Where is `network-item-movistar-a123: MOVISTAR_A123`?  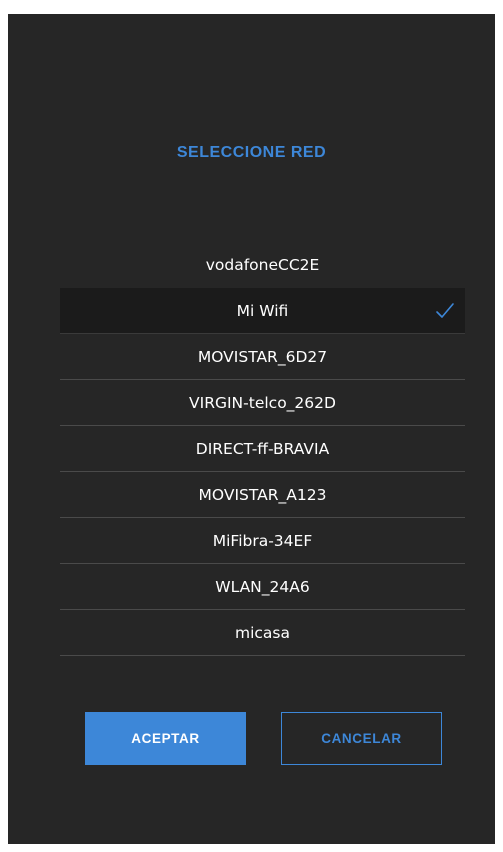
network-item-movistar-a123: MOVISTAR_A123 is located at coordinates (262, 495).